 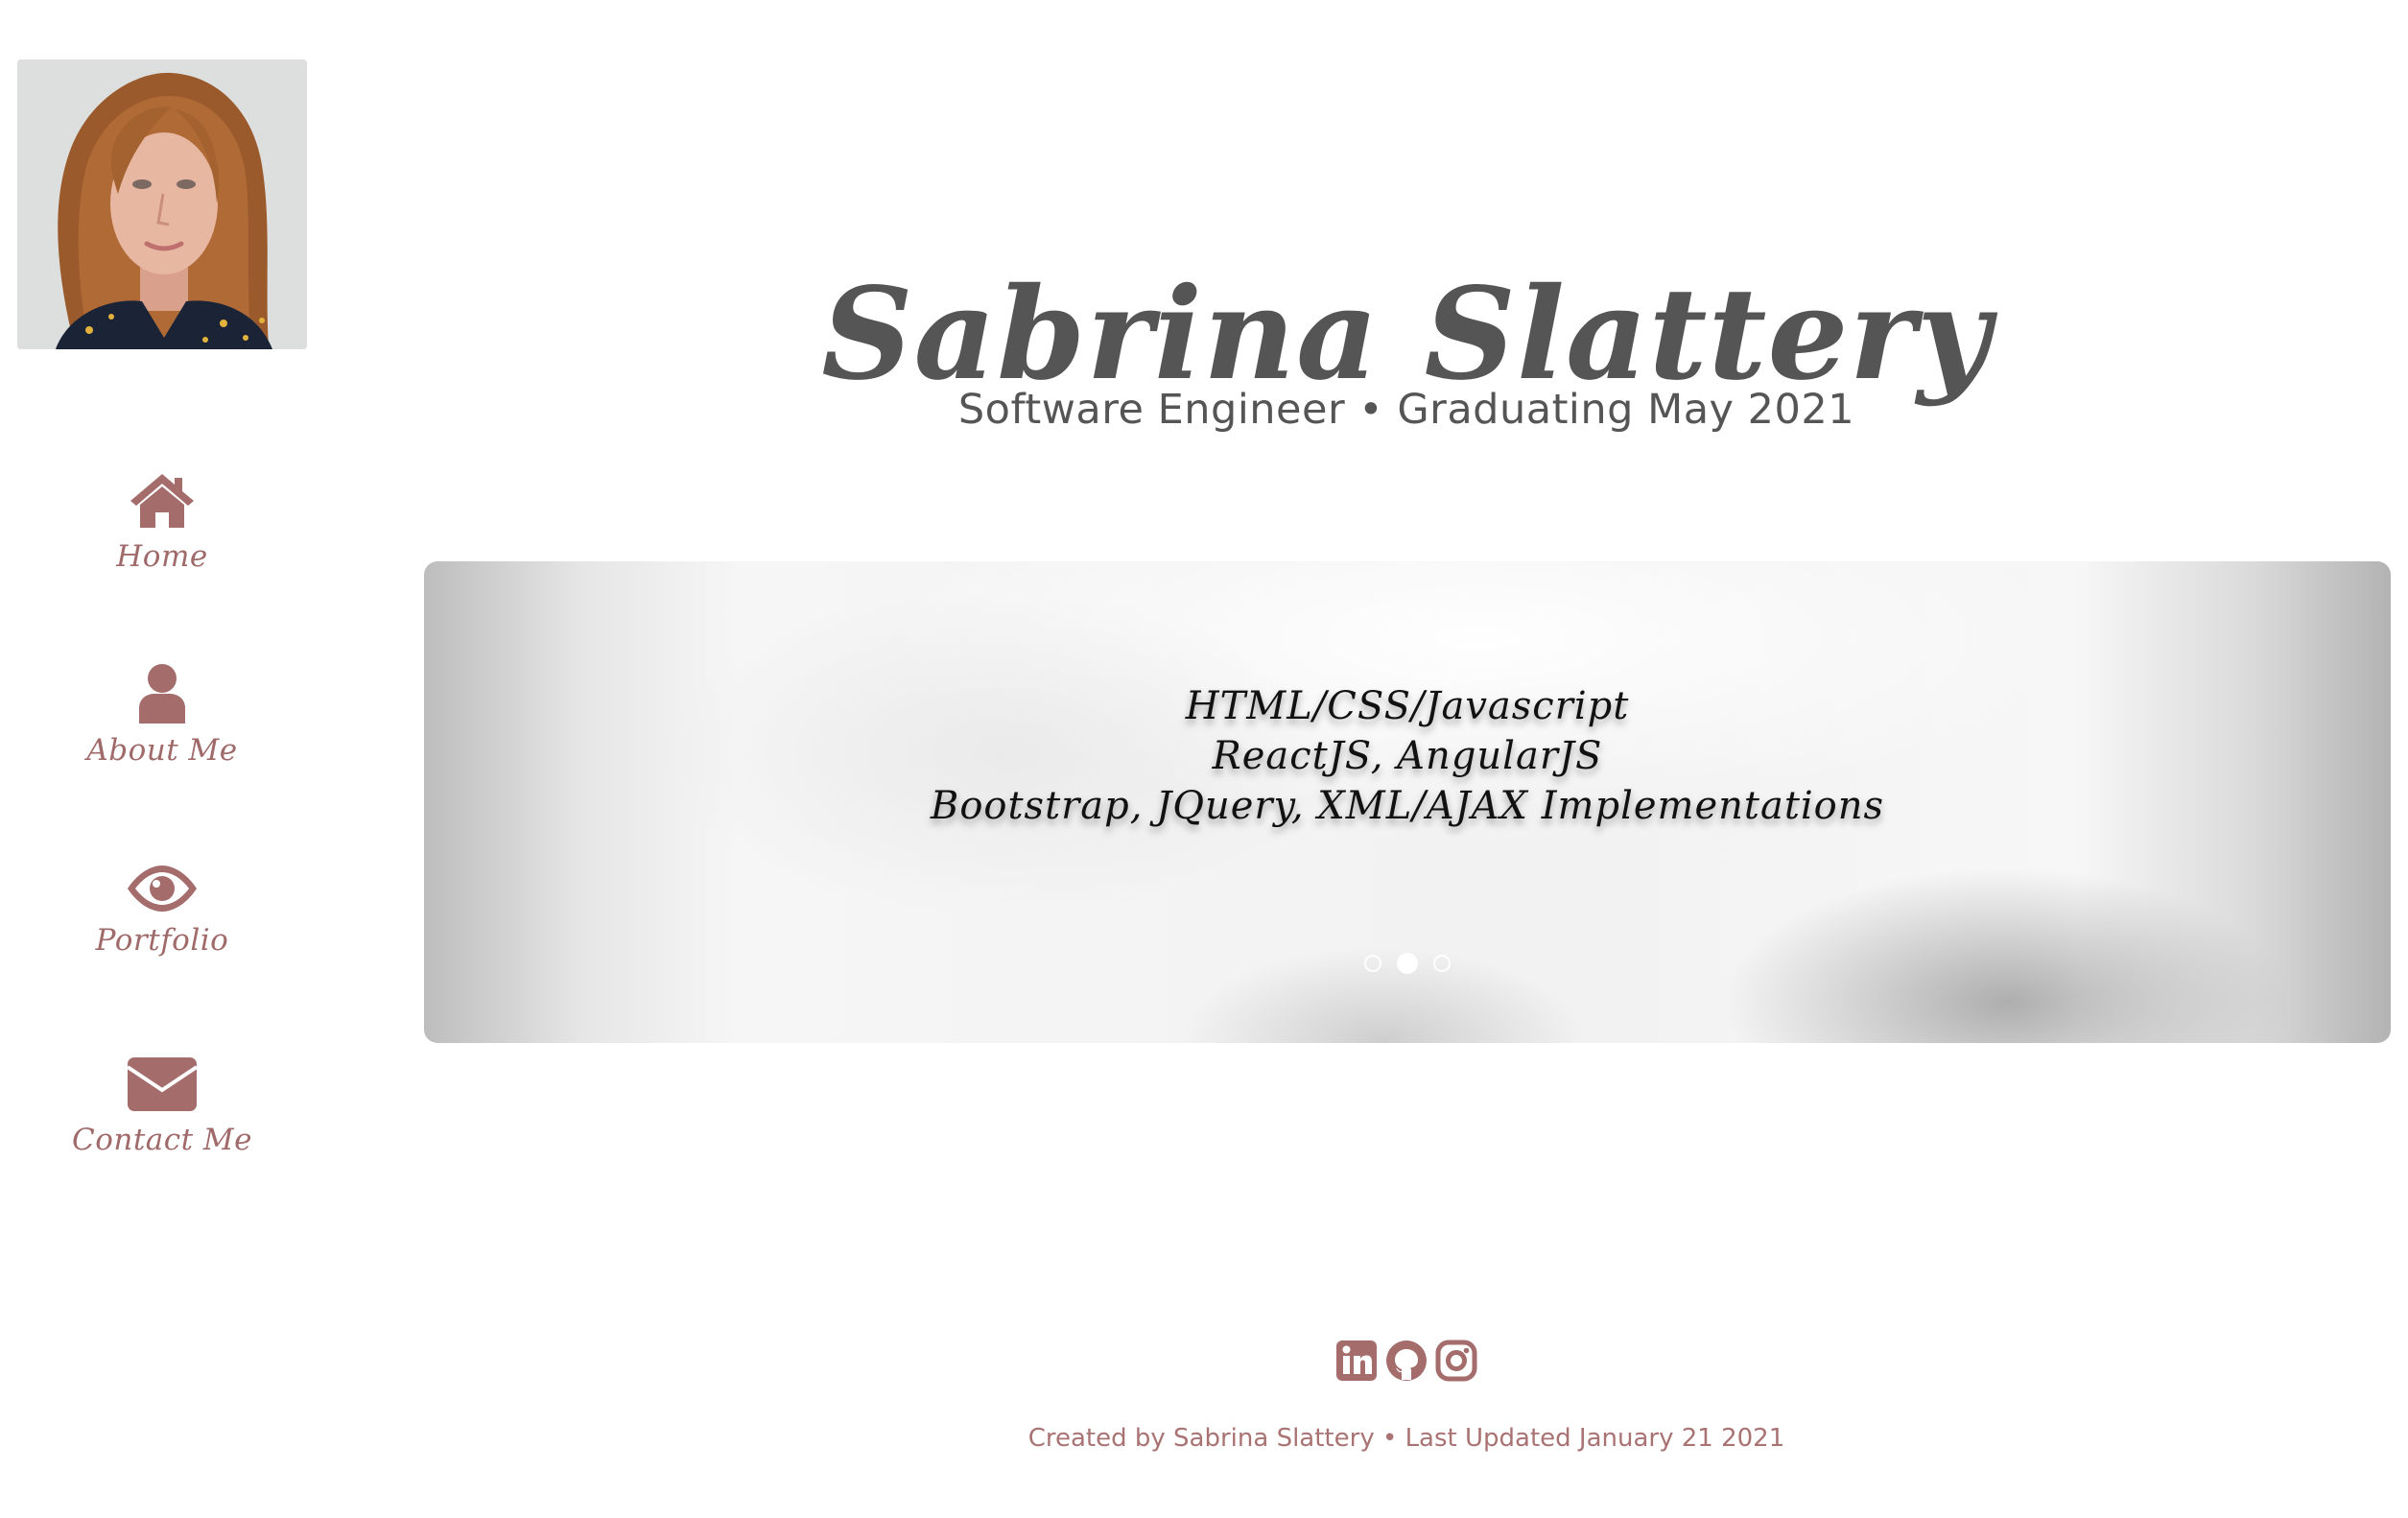 I want to click on sidebar: Home About Me Portfolio Contact Me, so click(x=163, y=759).